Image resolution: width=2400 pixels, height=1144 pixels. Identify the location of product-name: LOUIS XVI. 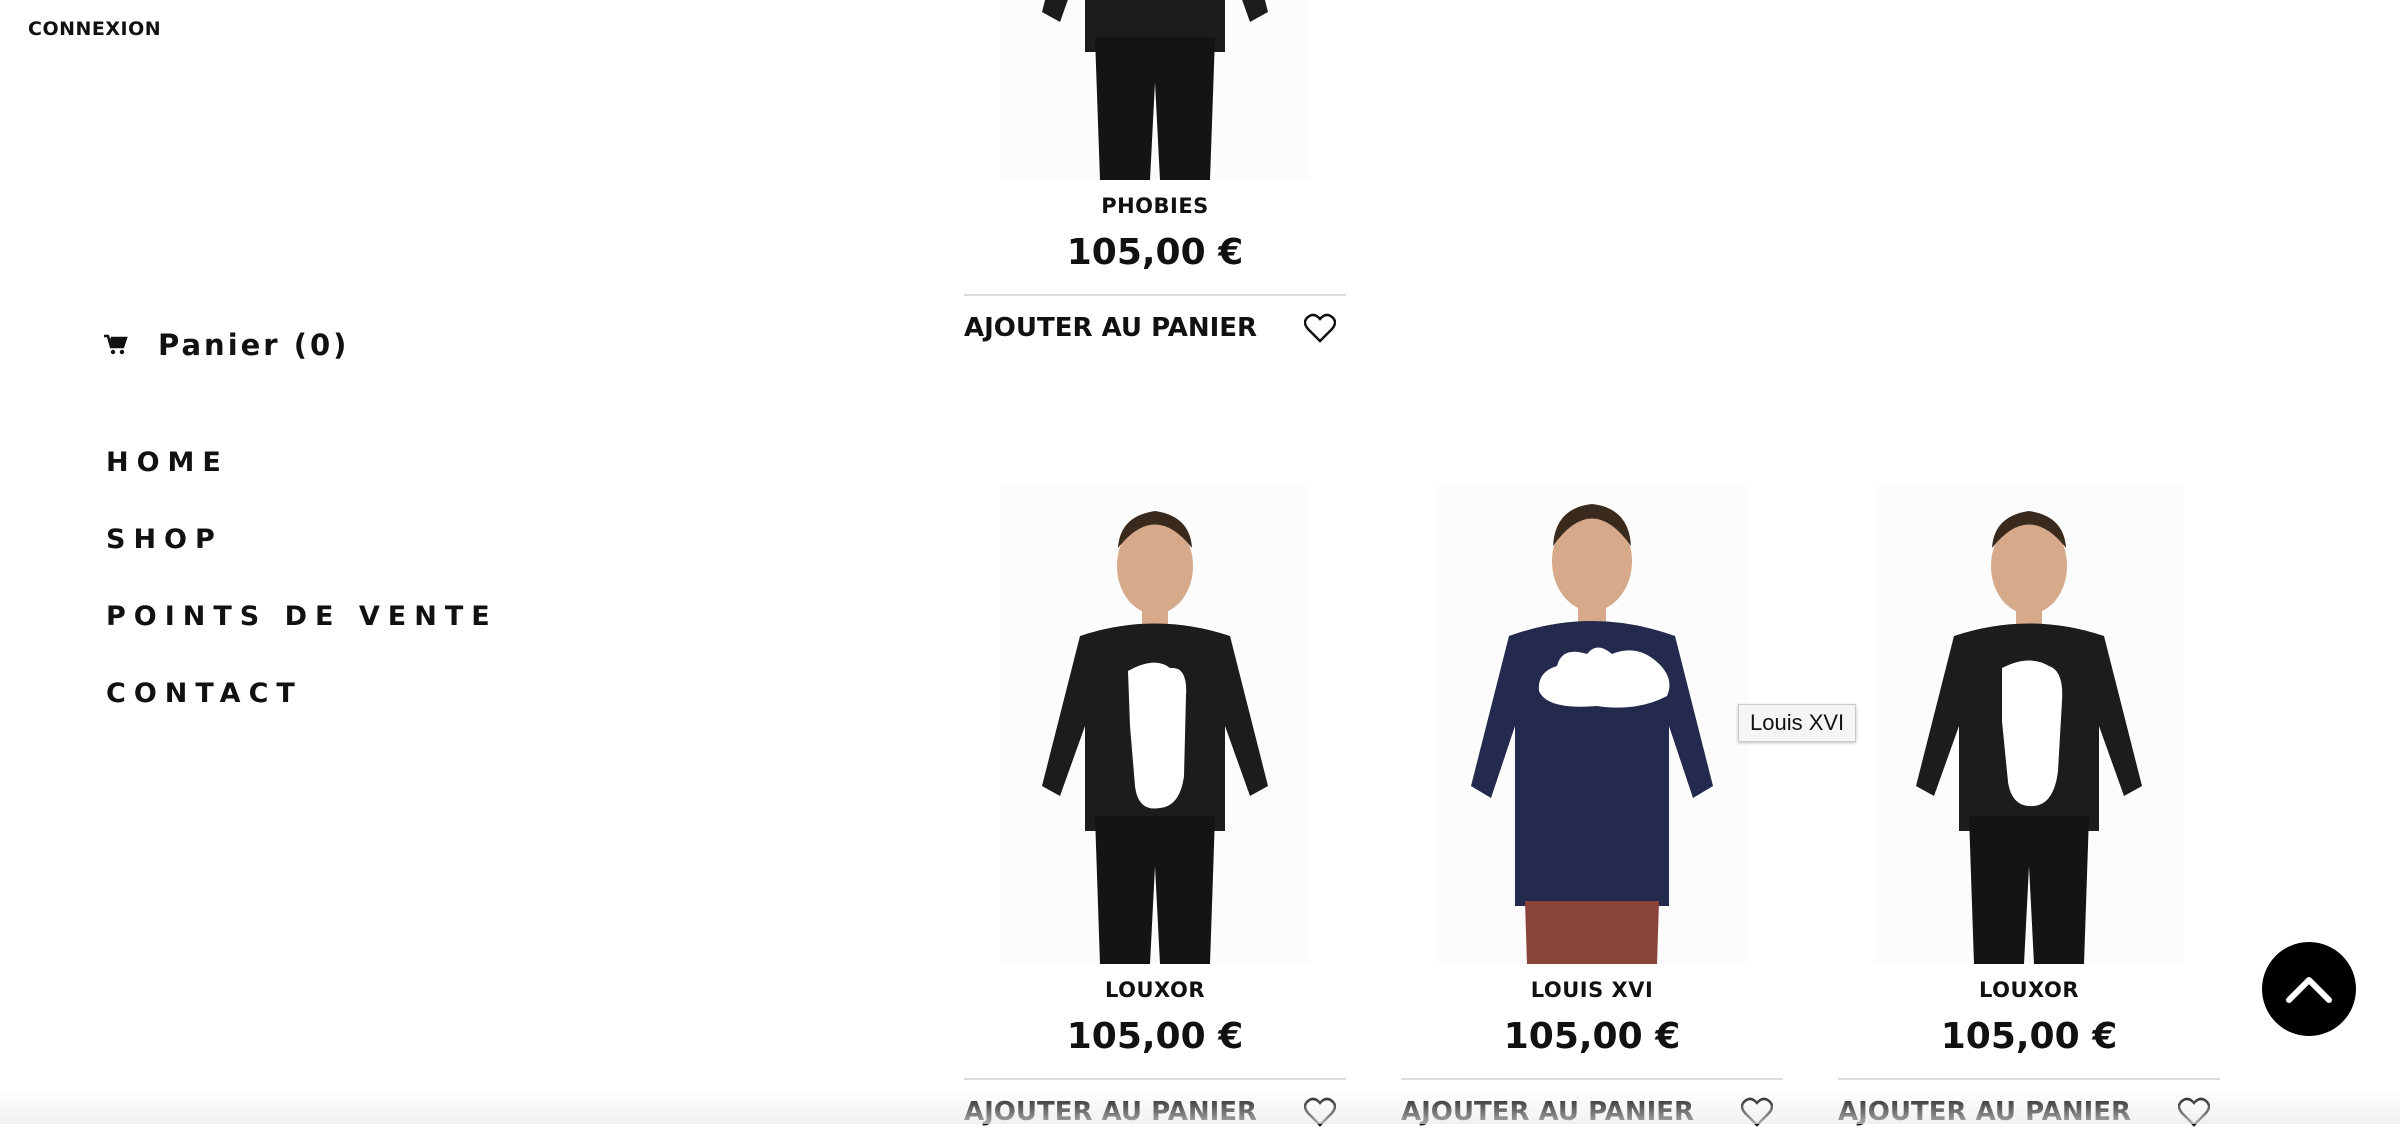
(1592, 991).